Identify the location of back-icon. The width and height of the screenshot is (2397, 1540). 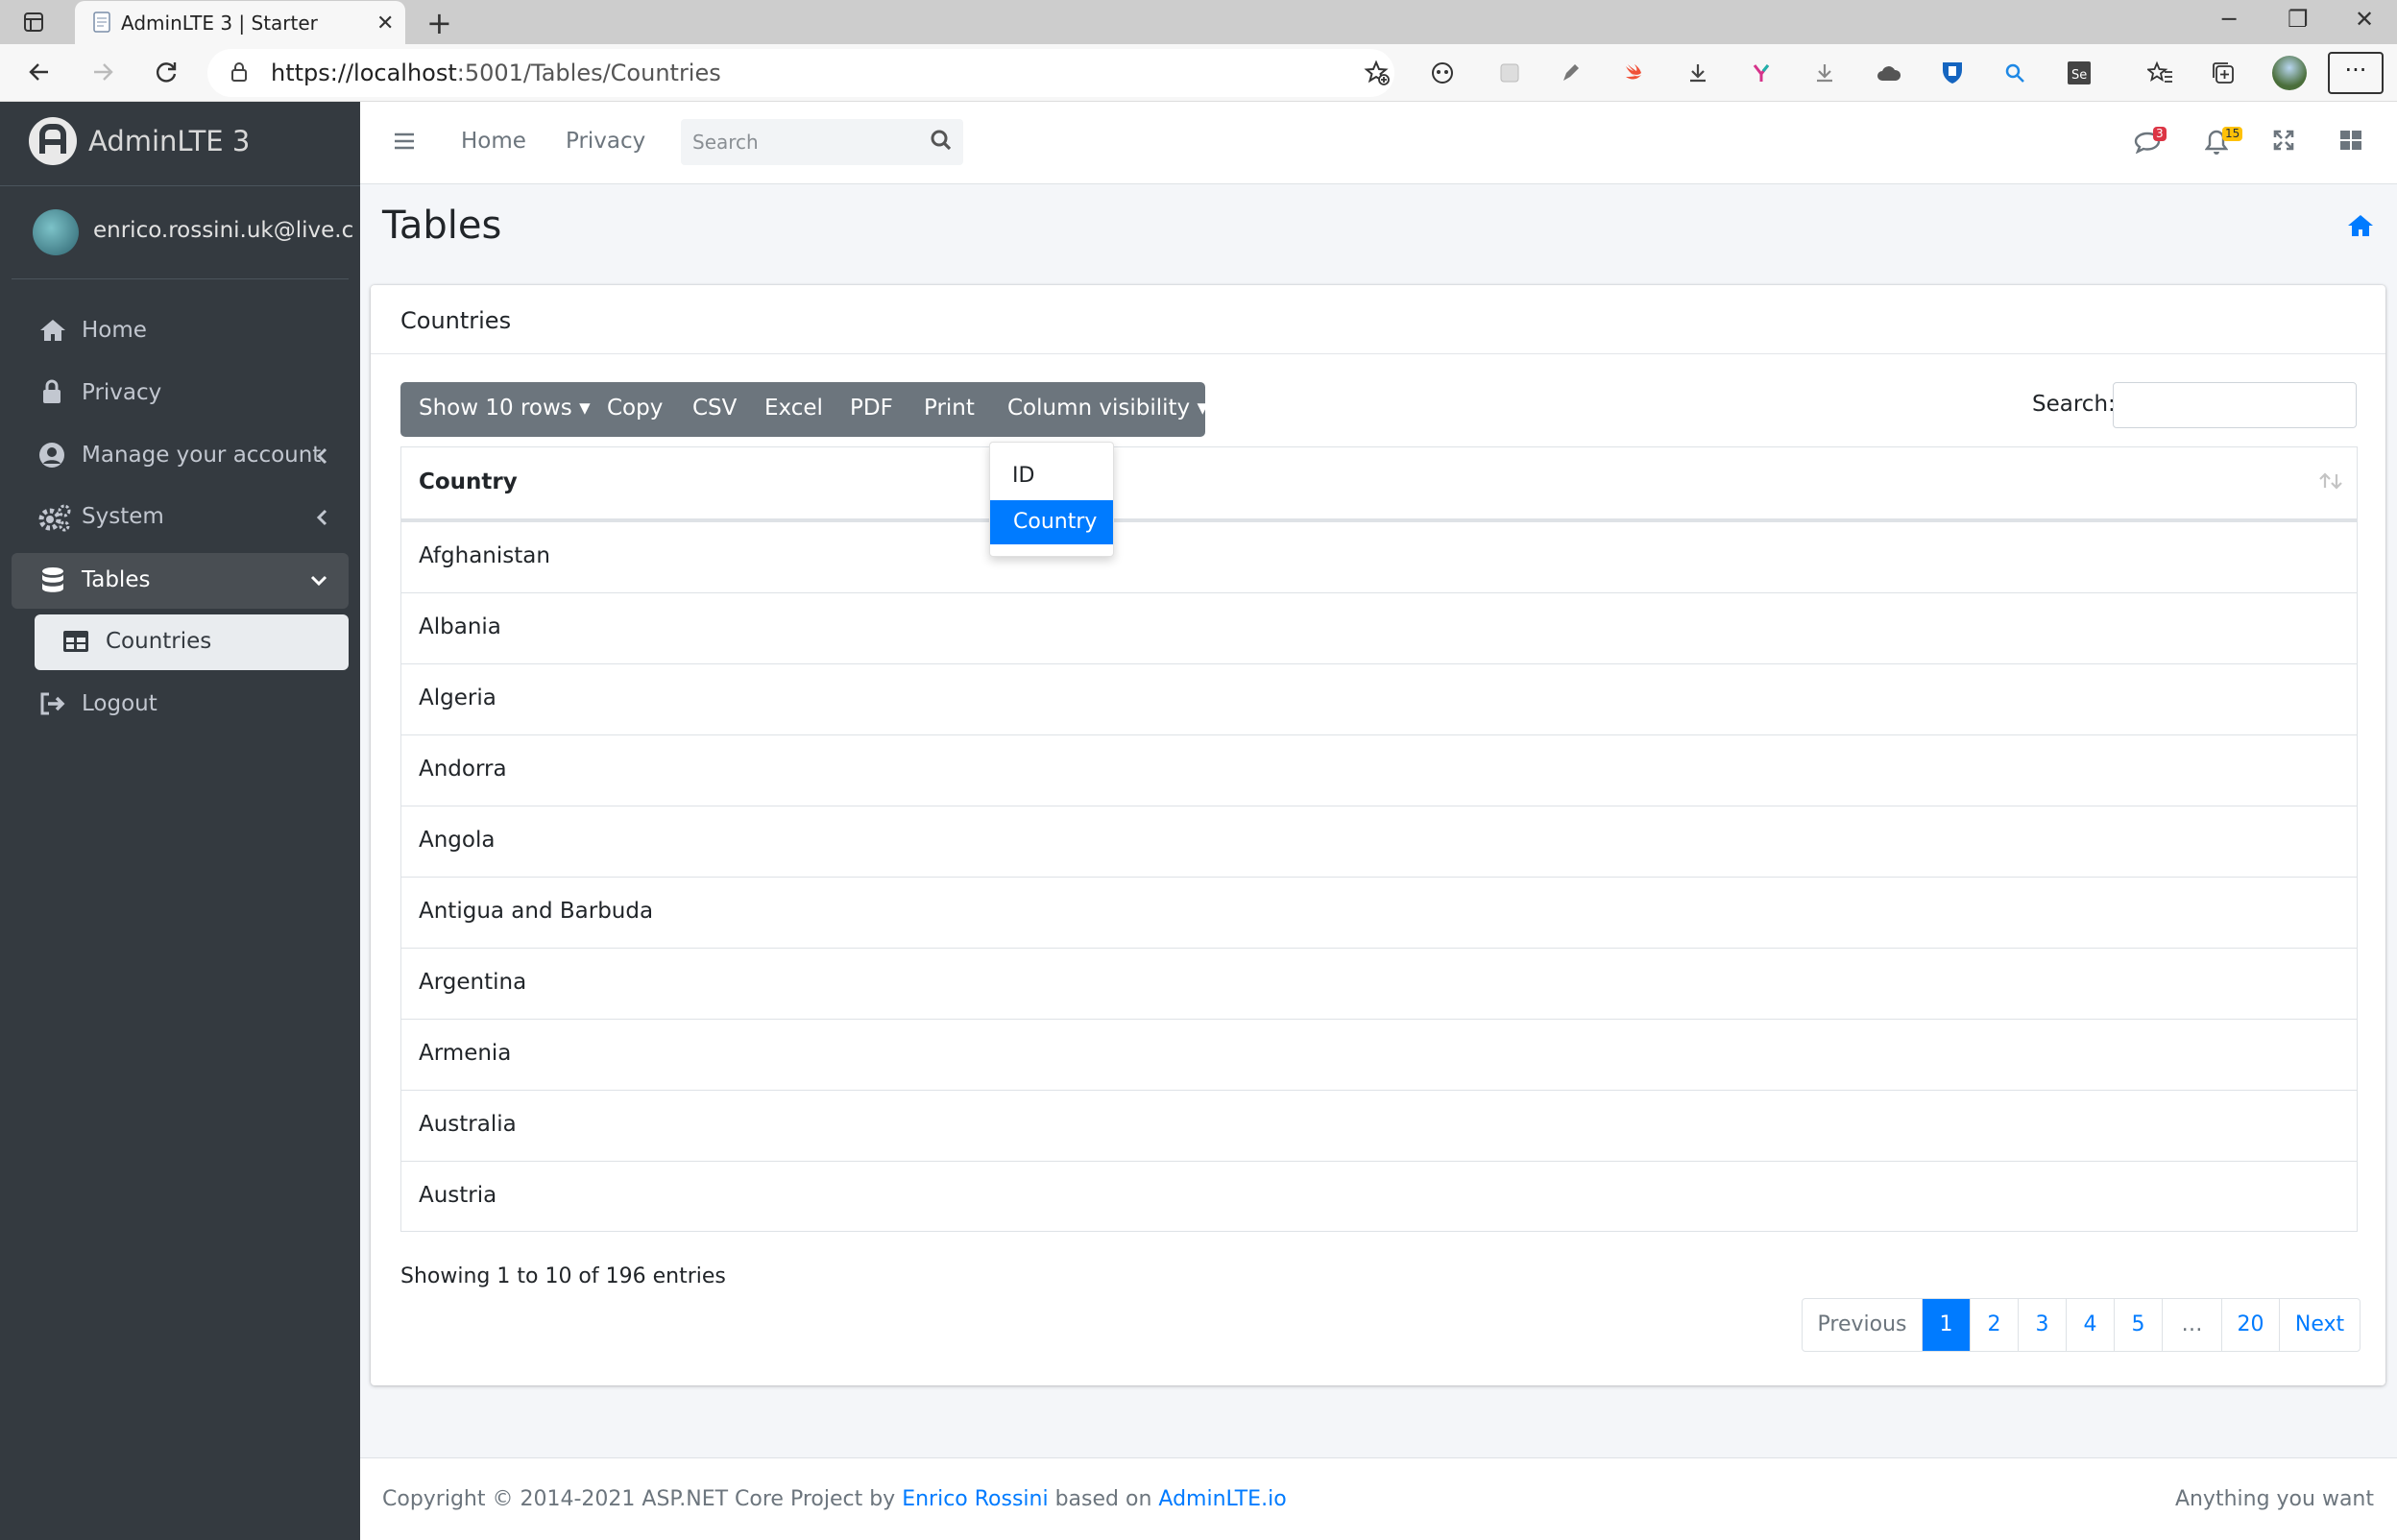
(39, 72).